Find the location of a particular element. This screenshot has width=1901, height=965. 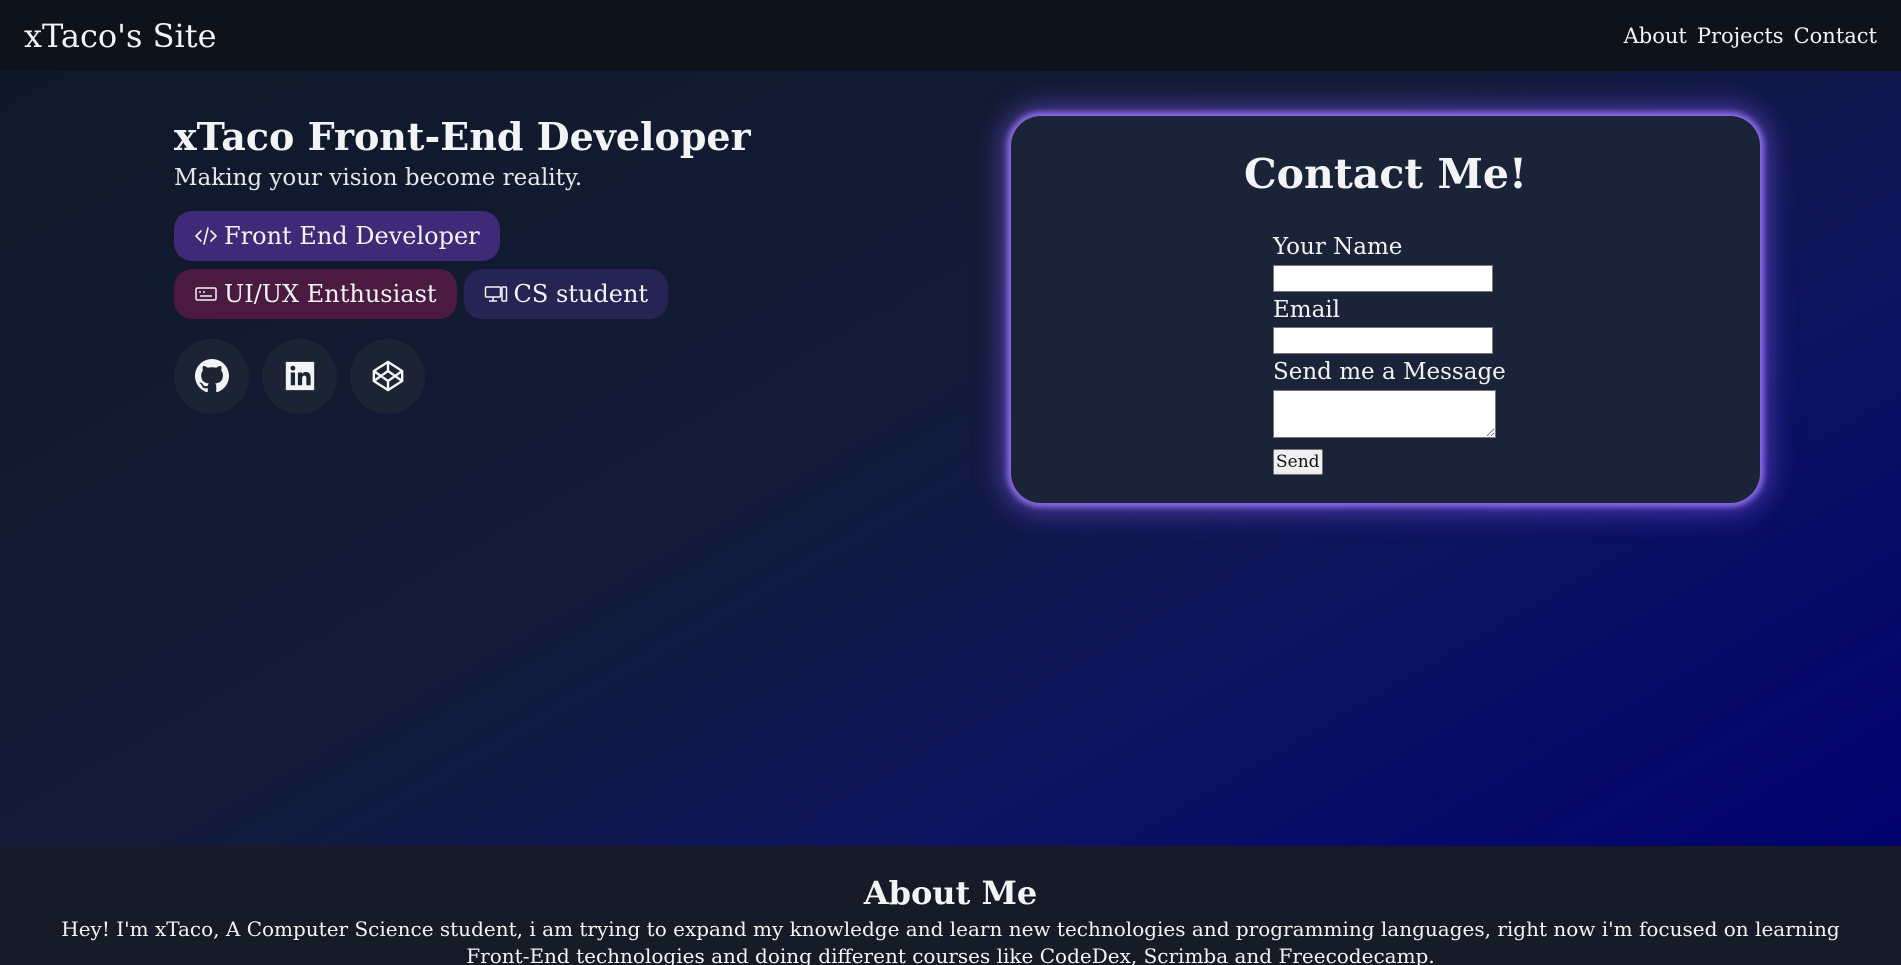

name-label: Your Name is located at coordinates (1338, 247).